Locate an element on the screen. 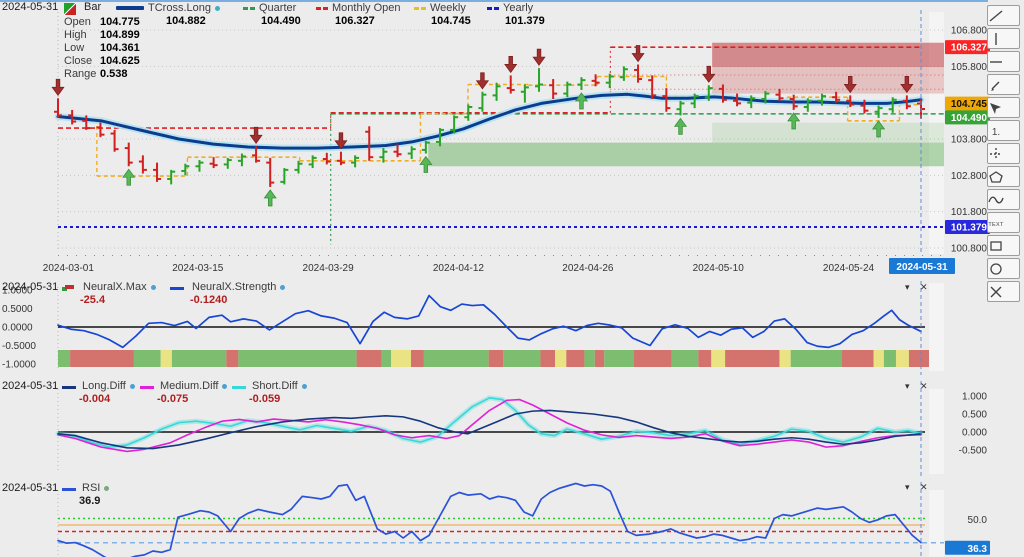  pencil-icon is located at coordinates (995, 86).